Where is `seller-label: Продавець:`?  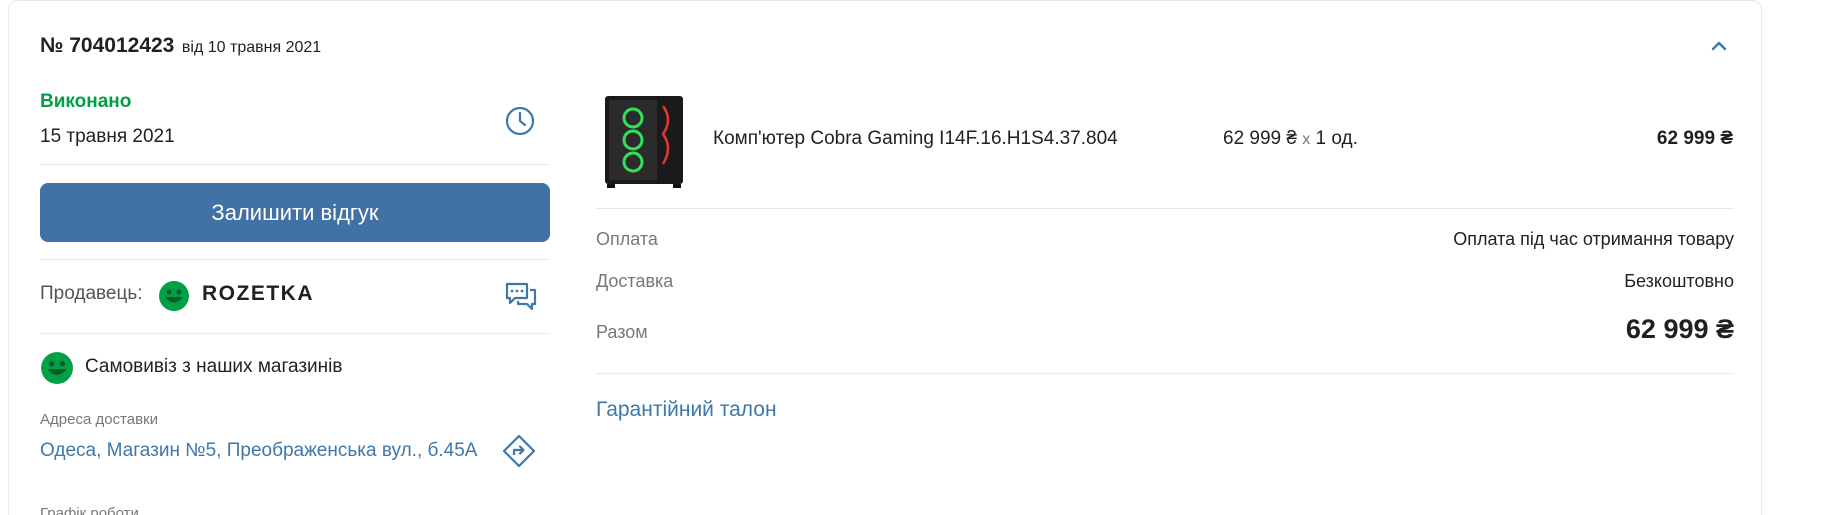 seller-label: Продавець: is located at coordinates (91, 293).